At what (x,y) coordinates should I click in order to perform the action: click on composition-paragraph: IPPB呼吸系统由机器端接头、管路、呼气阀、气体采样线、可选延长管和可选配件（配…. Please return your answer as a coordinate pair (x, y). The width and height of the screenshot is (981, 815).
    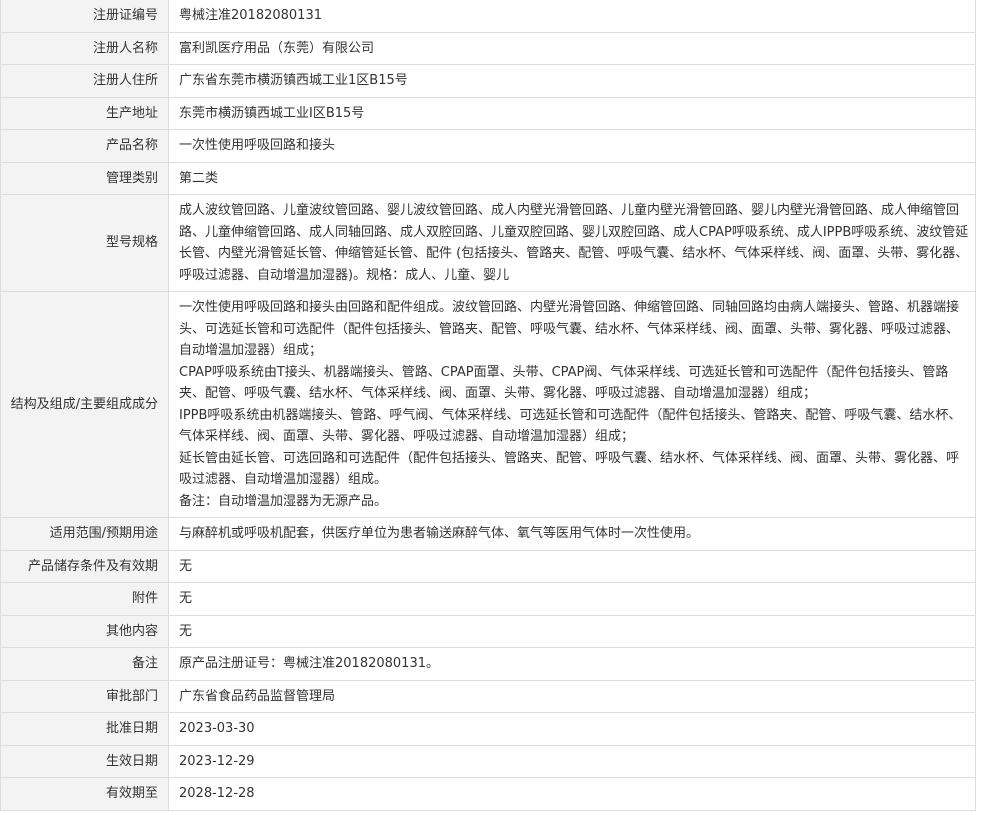
    Looking at the image, I should click on (570, 426).